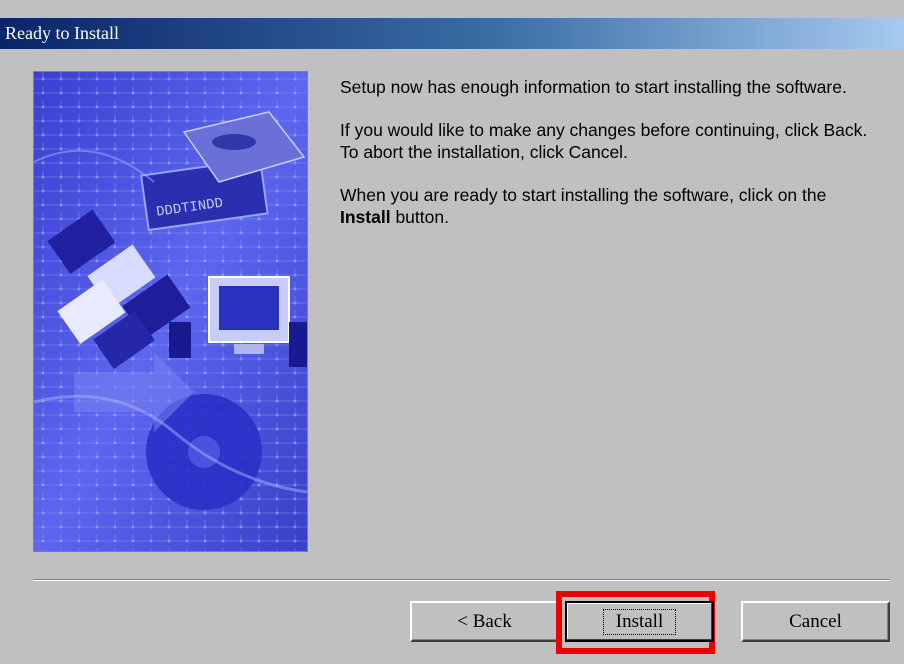 This screenshot has height=664, width=904. I want to click on cancel-button-label: Cancel, so click(815, 621).